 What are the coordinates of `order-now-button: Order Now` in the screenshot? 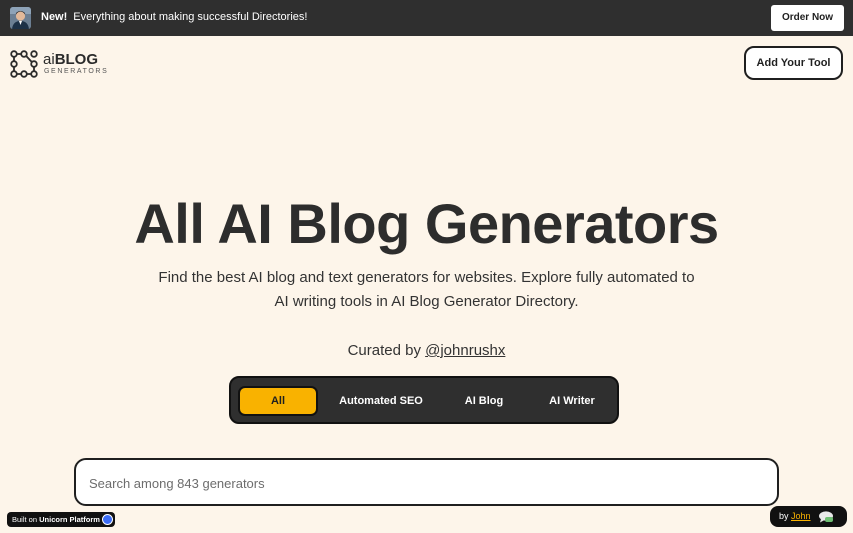 It's located at (807, 18).